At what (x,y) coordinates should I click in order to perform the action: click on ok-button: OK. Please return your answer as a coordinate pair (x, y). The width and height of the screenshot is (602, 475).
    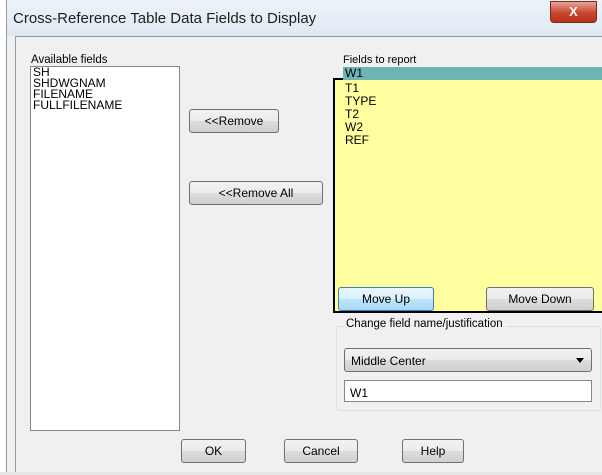
    Looking at the image, I should click on (213, 451).